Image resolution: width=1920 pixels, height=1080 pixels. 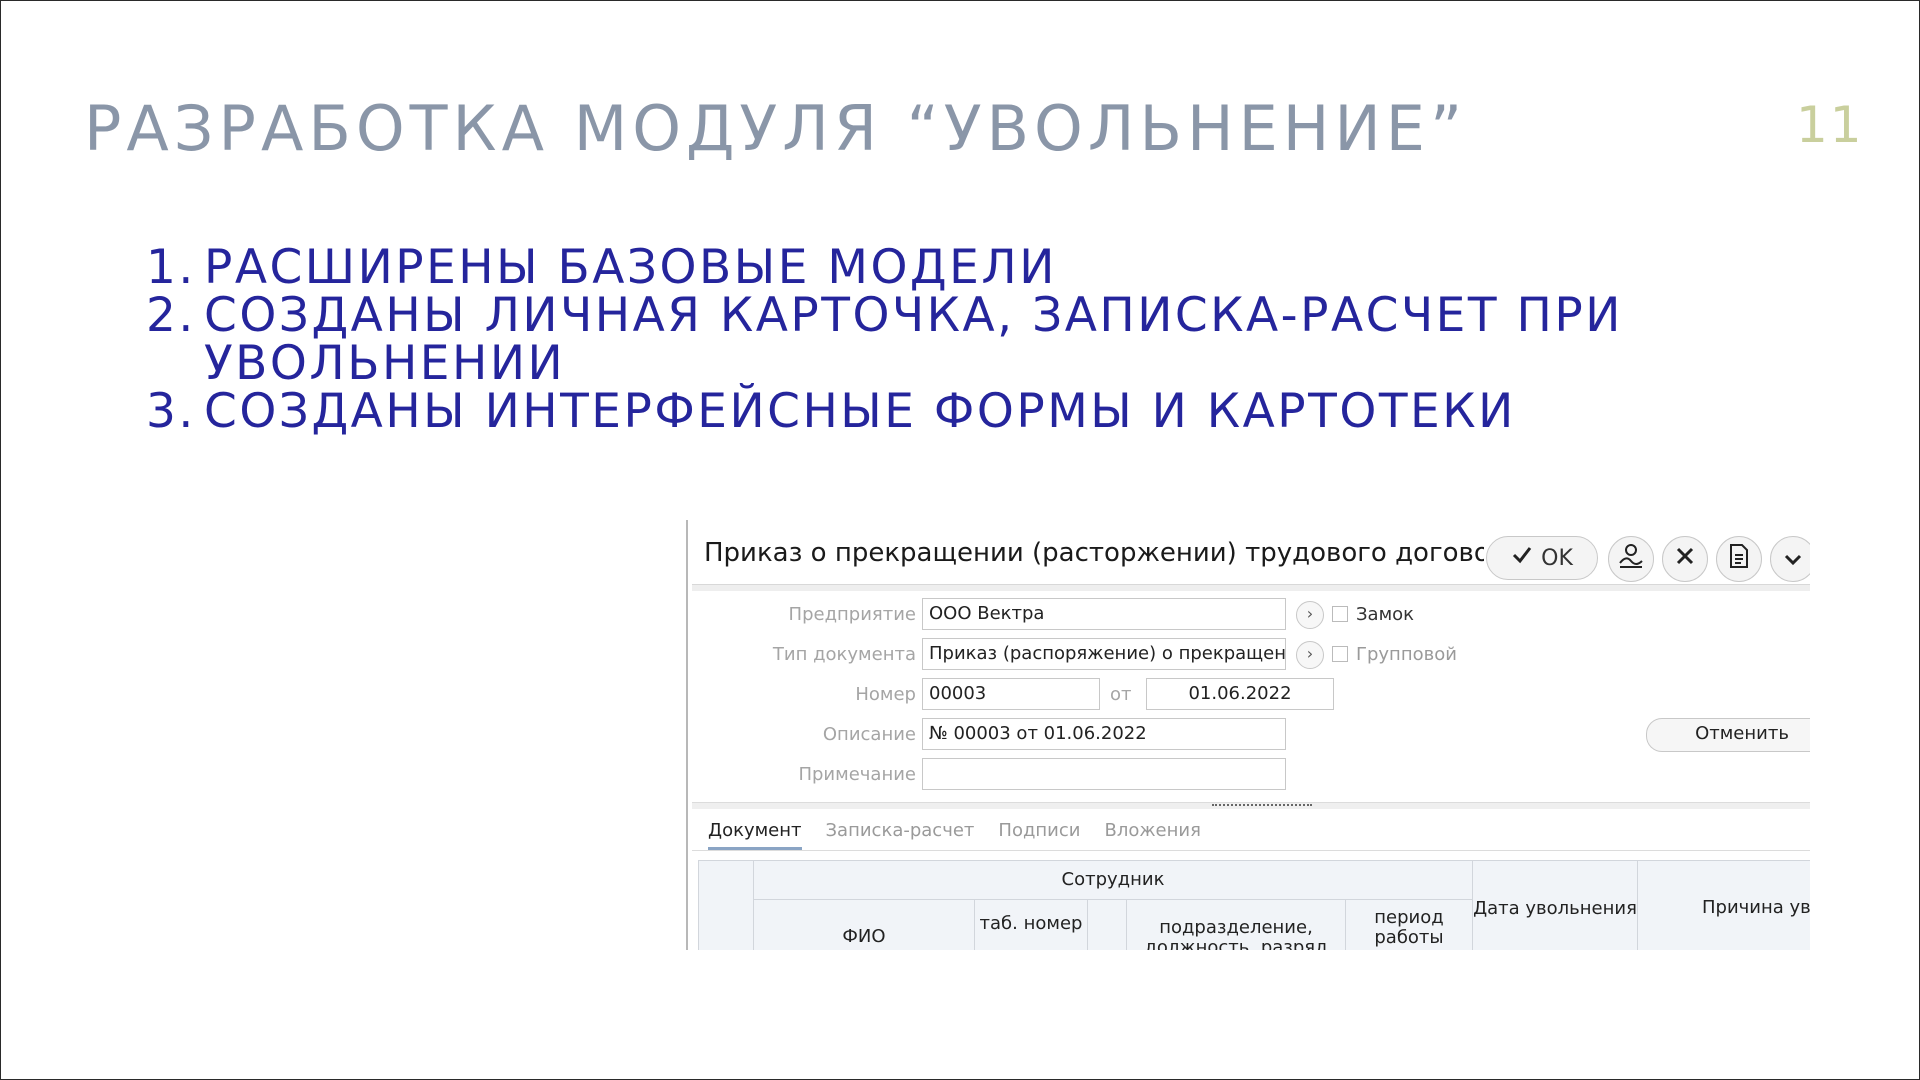 What do you see at coordinates (1723, 905) in the screenshot?
I see `grid-header-reason: Причина увольнения` at bounding box center [1723, 905].